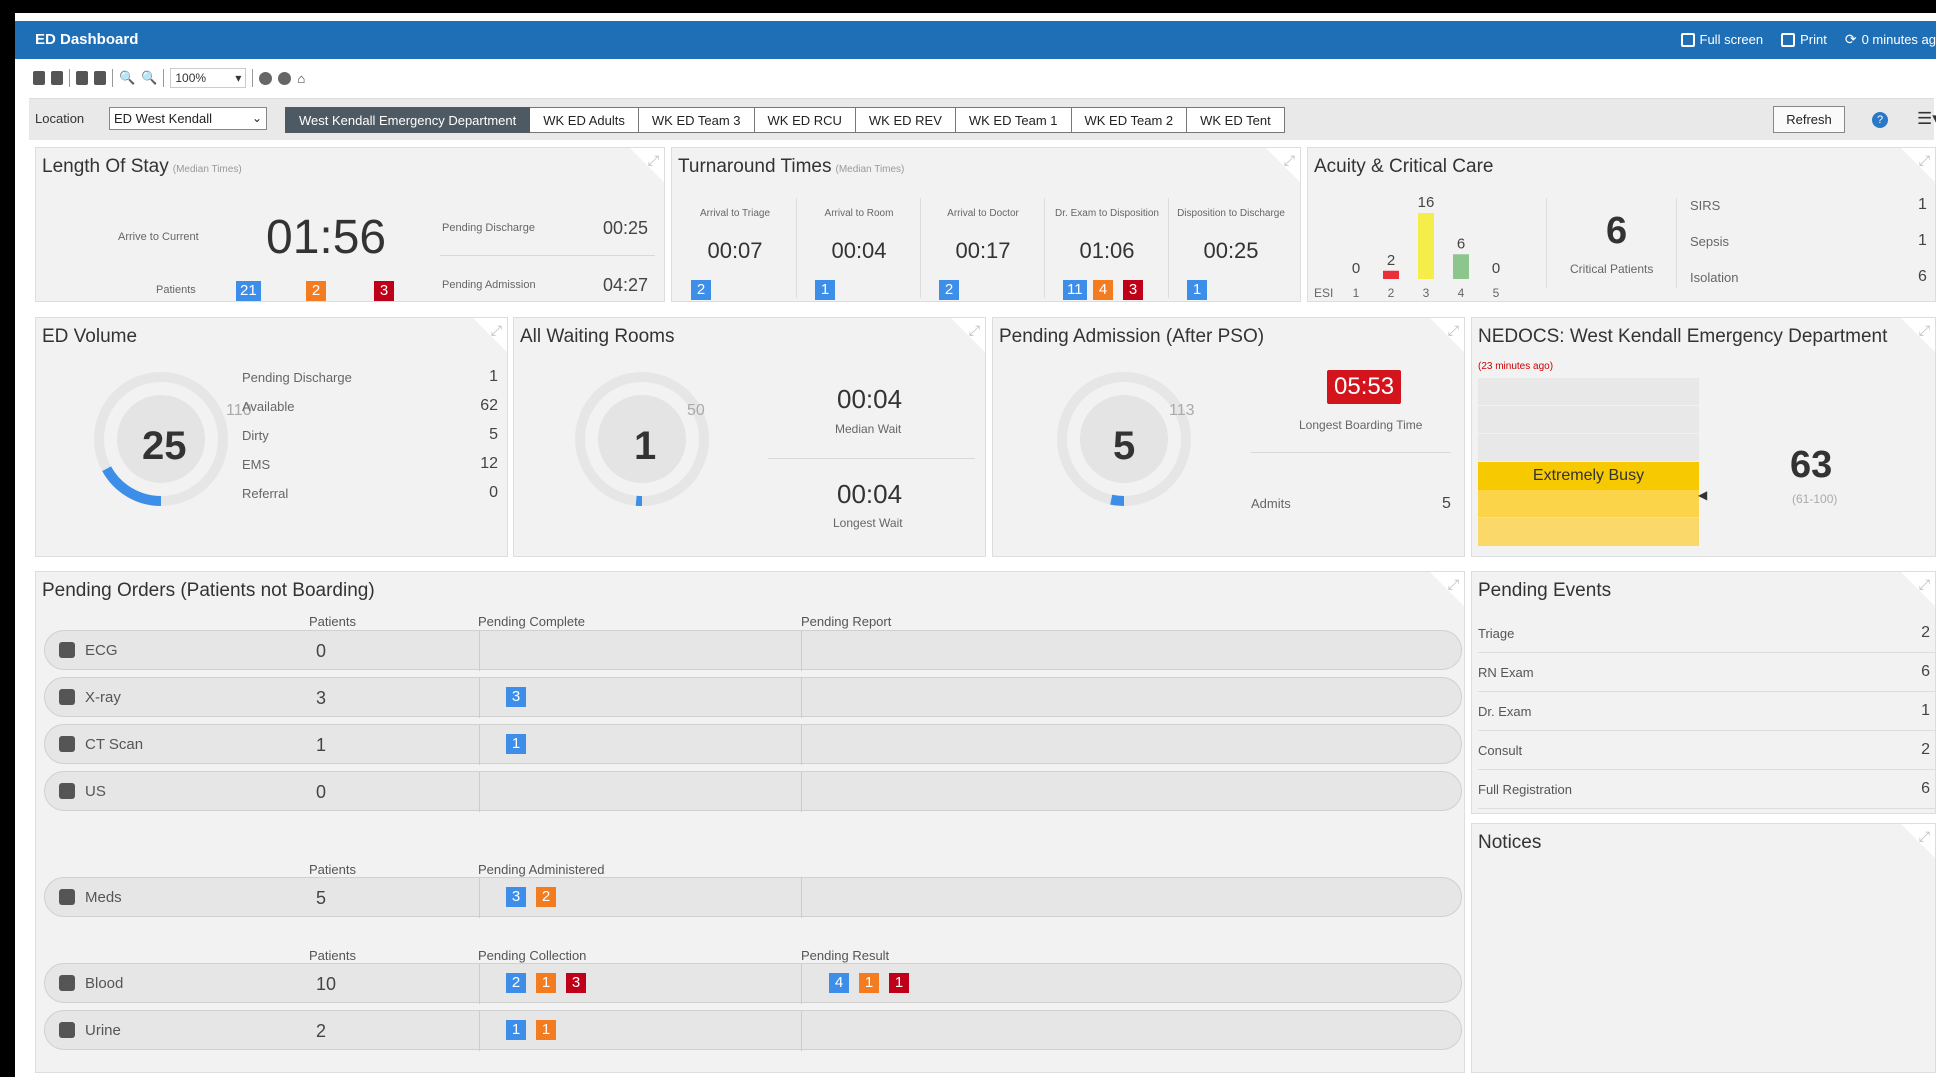  What do you see at coordinates (846, 621) in the screenshot?
I see `col-pending-report: Pending Report` at bounding box center [846, 621].